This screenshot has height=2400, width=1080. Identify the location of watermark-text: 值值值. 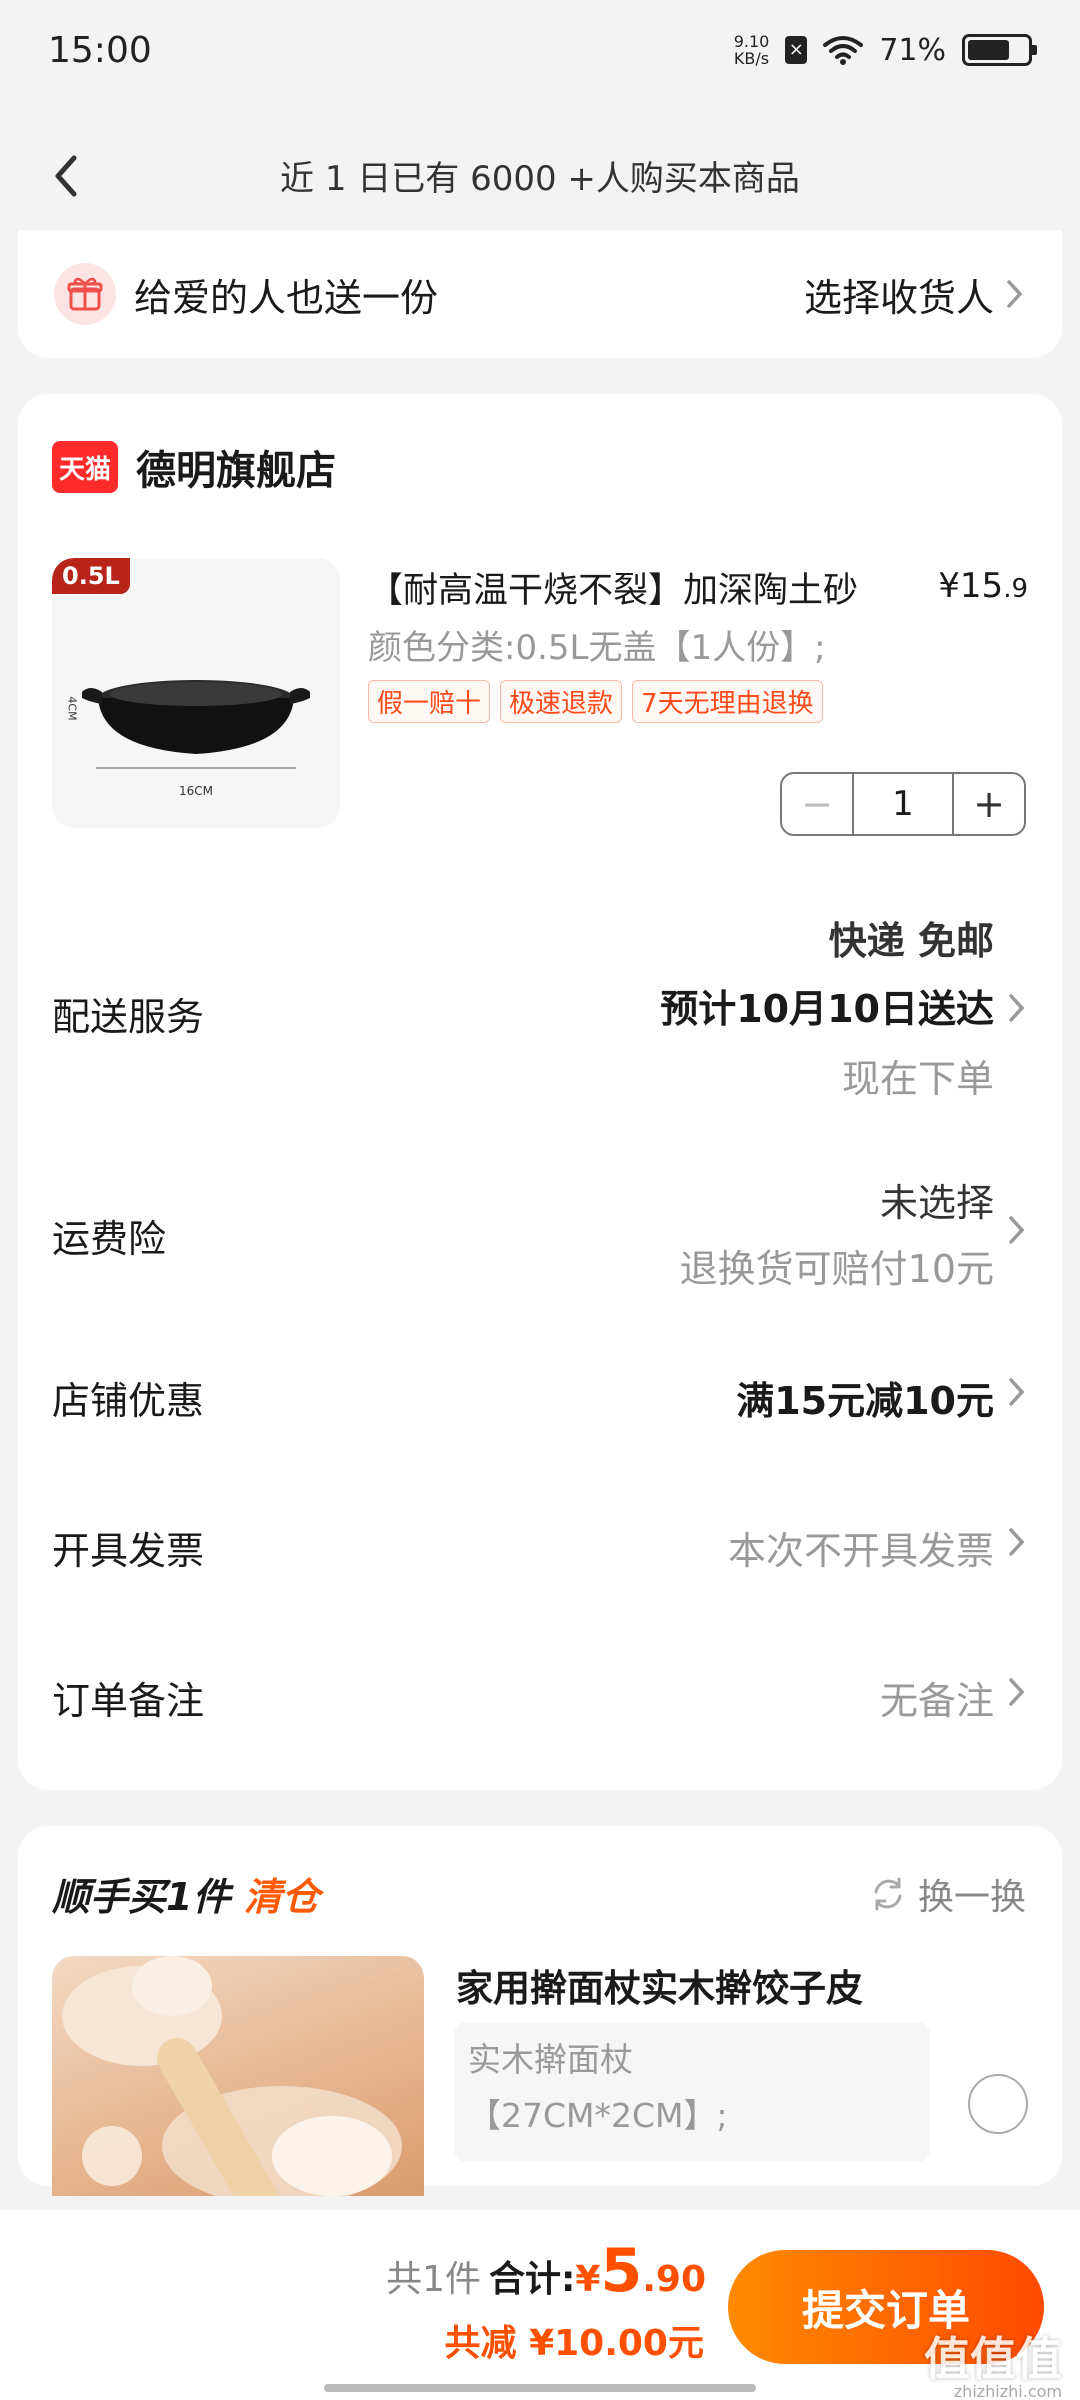
(993, 2359).